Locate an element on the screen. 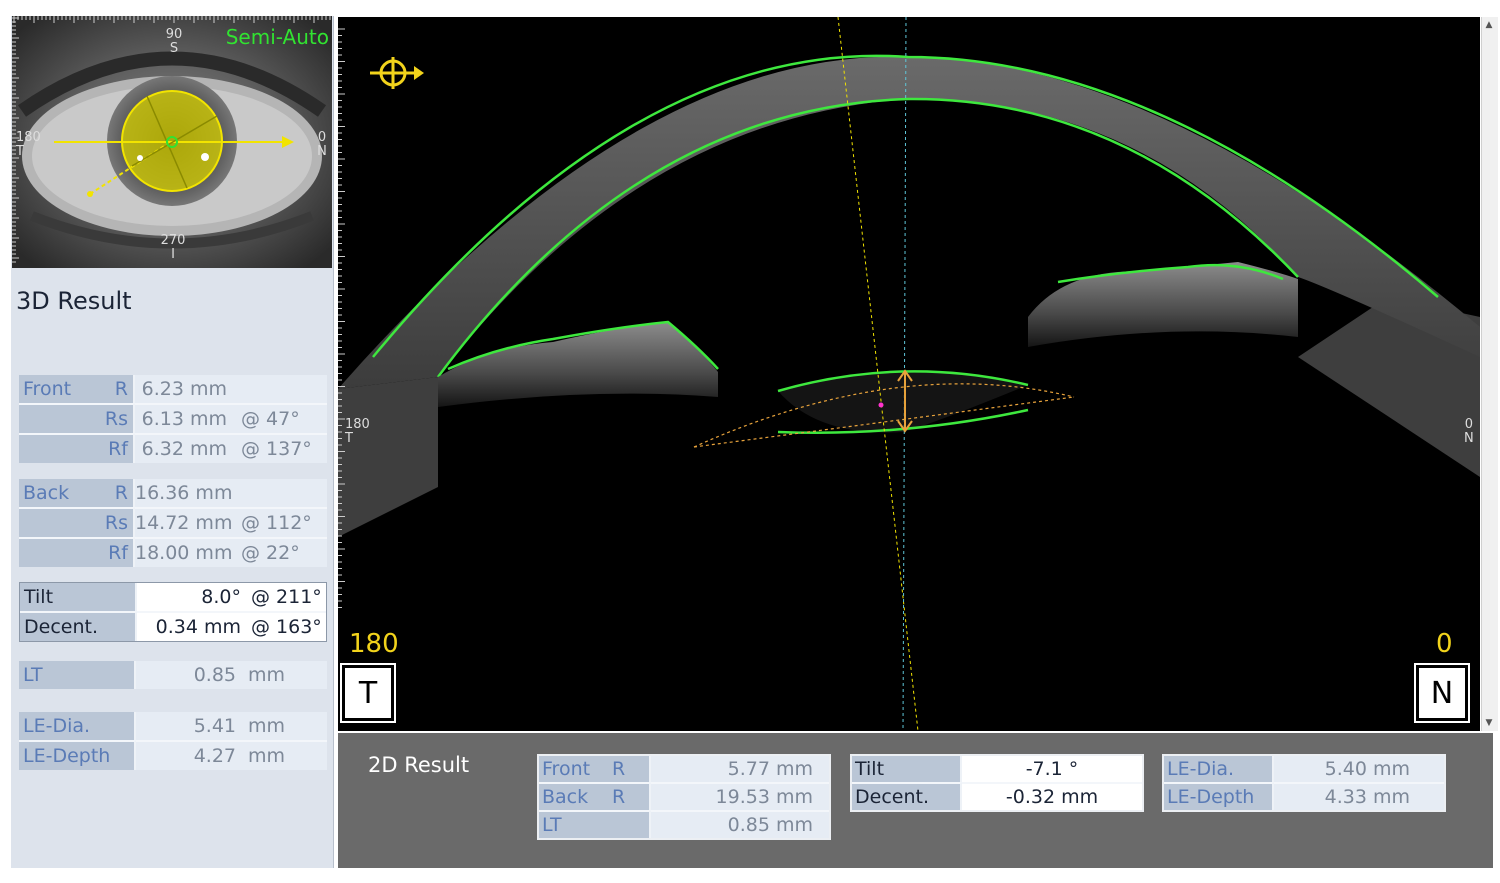 This screenshot has width=1500, height=883. table-row: Rs 6.13 mm @ 47° is located at coordinates (173, 418).